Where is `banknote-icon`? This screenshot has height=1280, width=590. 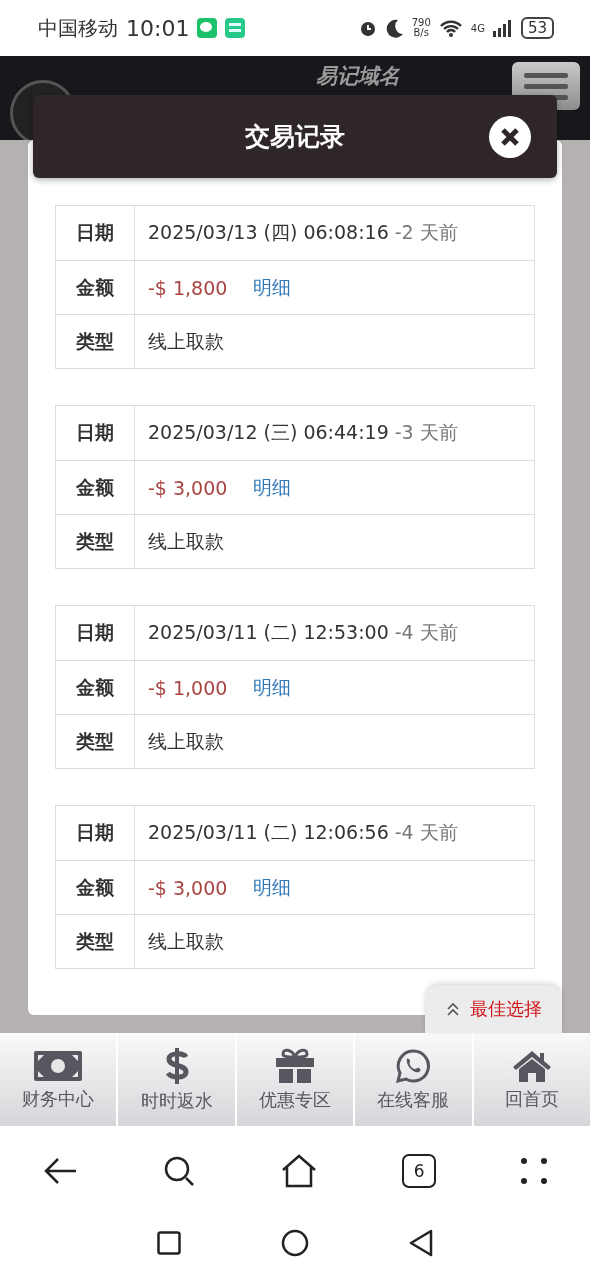
banknote-icon is located at coordinates (58, 1065).